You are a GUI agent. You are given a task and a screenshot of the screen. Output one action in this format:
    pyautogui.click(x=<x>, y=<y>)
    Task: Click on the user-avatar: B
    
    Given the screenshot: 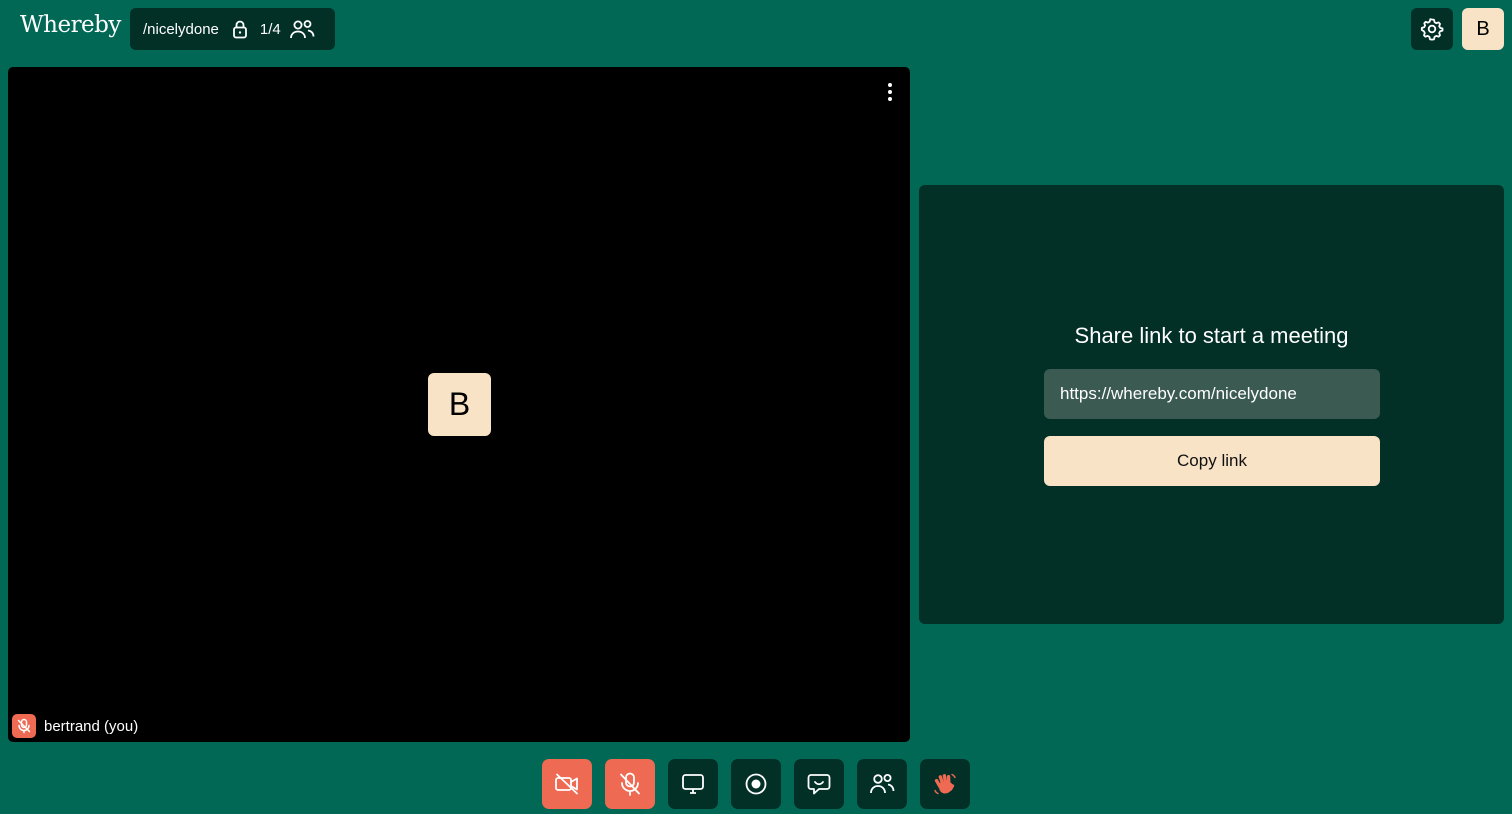 What is the action you would take?
    pyautogui.click(x=1483, y=29)
    